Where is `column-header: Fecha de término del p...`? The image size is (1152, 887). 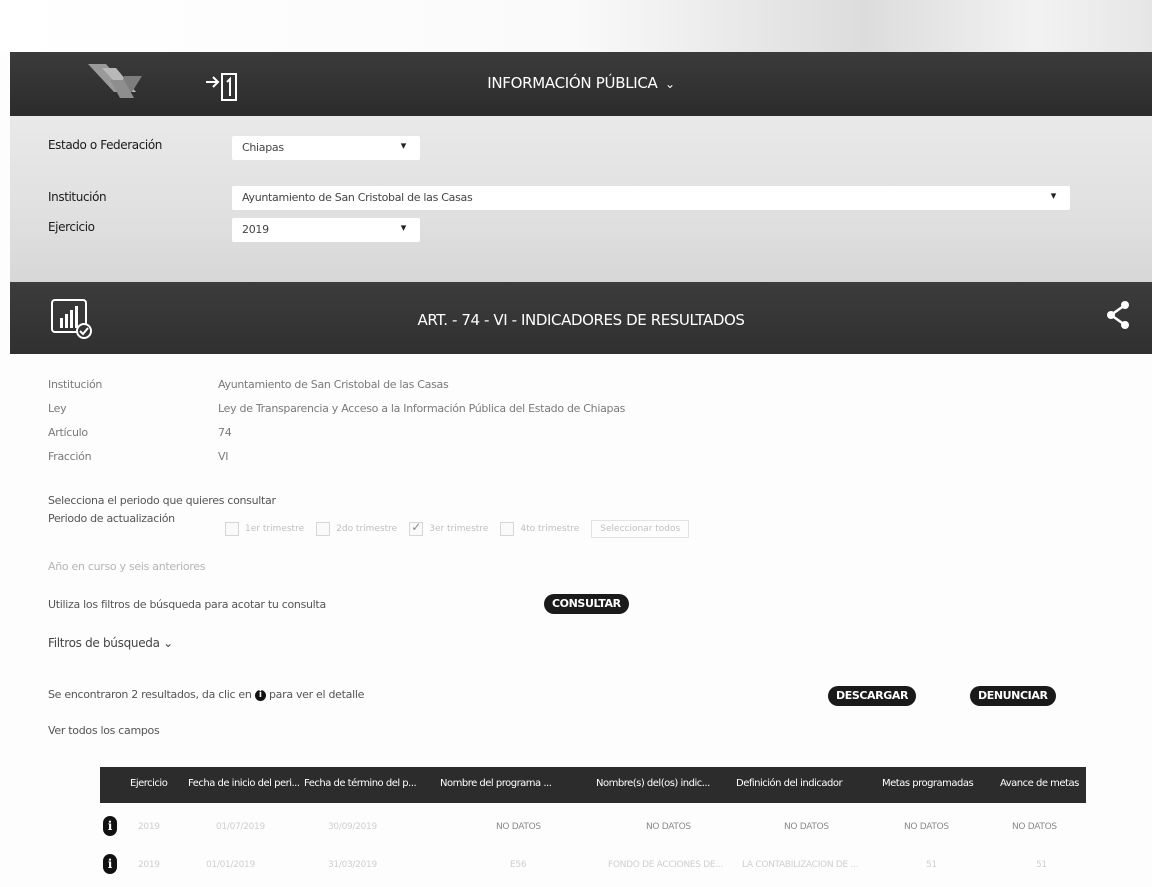 column-header: Fecha de término del p... is located at coordinates (360, 783).